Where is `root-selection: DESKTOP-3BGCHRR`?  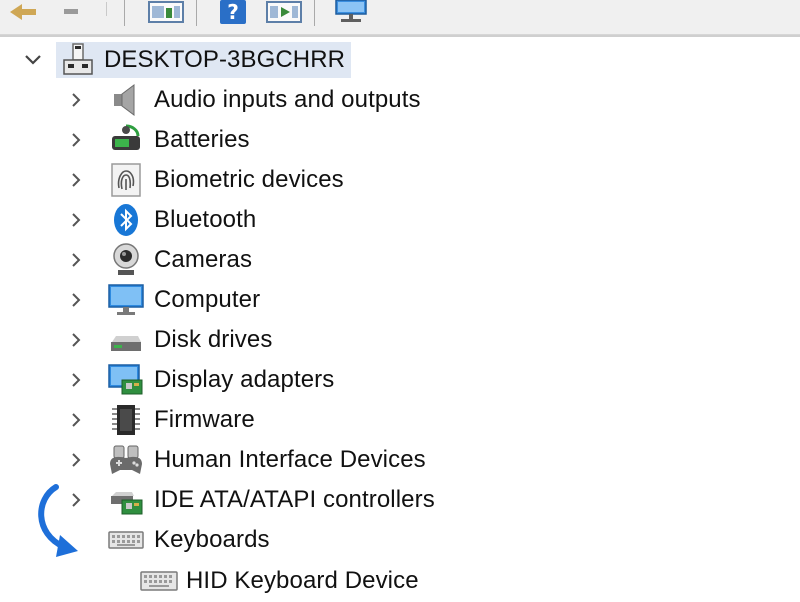
root-selection: DESKTOP-3BGCHRR is located at coordinates (204, 60).